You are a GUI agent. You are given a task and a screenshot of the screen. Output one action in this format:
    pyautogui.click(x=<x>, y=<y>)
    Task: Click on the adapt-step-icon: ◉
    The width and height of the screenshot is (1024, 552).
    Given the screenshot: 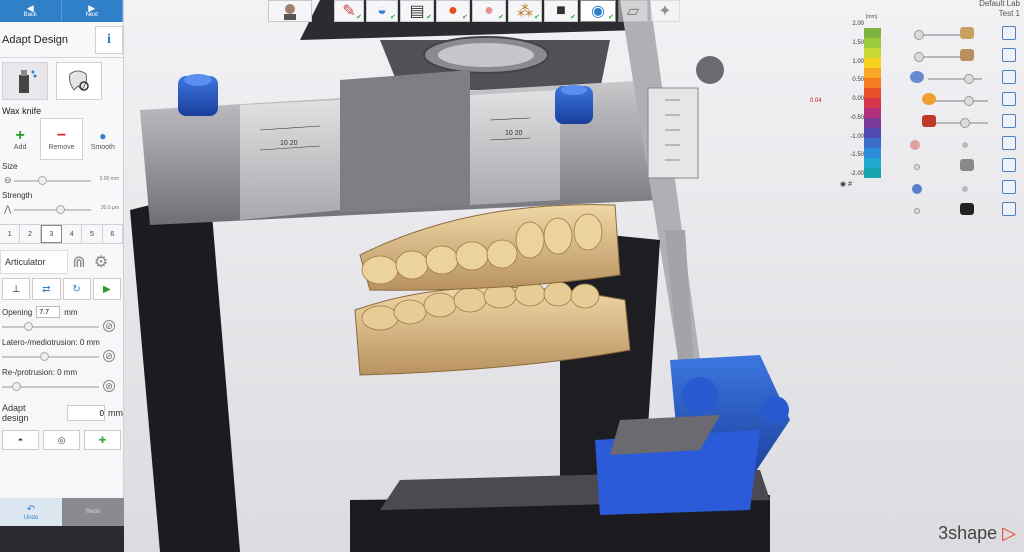 What is the action you would take?
    pyautogui.click(x=598, y=11)
    